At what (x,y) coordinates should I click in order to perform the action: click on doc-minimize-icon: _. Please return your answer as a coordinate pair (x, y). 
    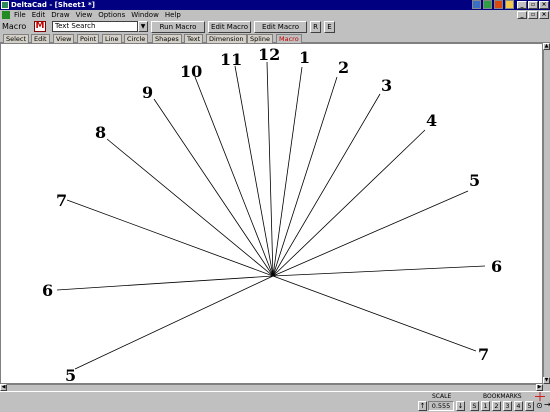
    Looking at the image, I should click on (522, 15).